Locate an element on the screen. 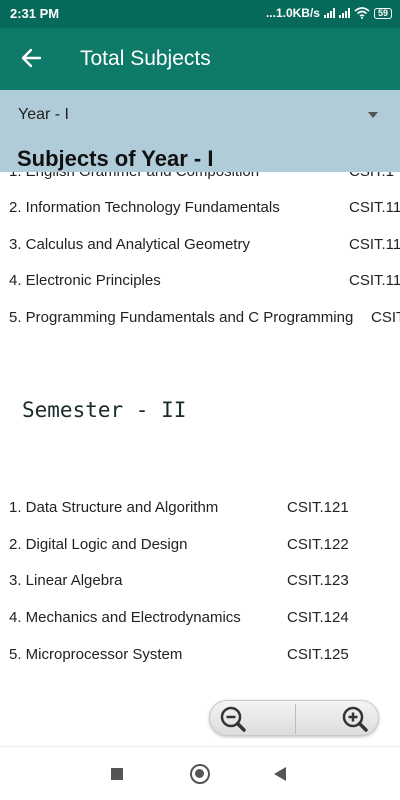 The image size is (400, 800). list-item: 1. Data Structure and Algorithm CSIT.121 is located at coordinates (204, 511).